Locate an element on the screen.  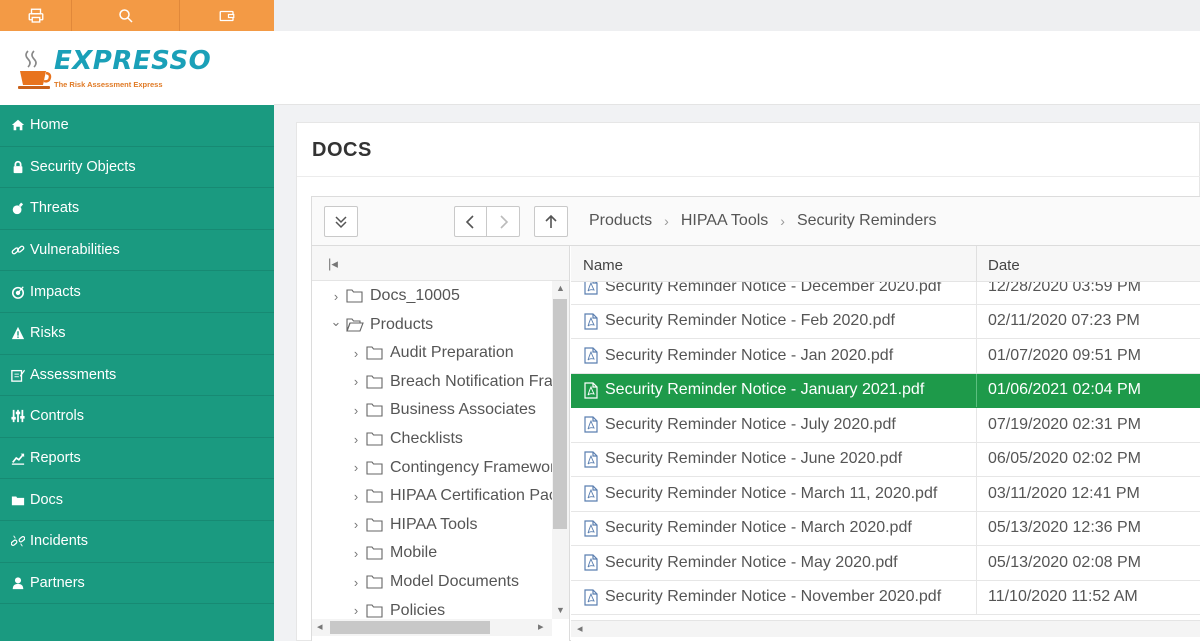
tree-node: ⌄ Products is located at coordinates (381, 325).